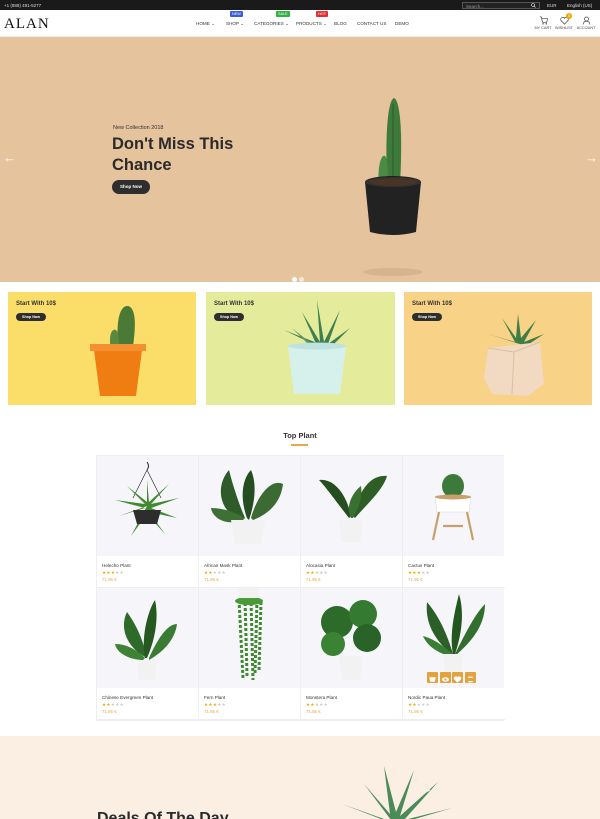 The width and height of the screenshot is (600, 819). What do you see at coordinates (203, 23) in the screenshot?
I see `nav-label: HOME` at bounding box center [203, 23].